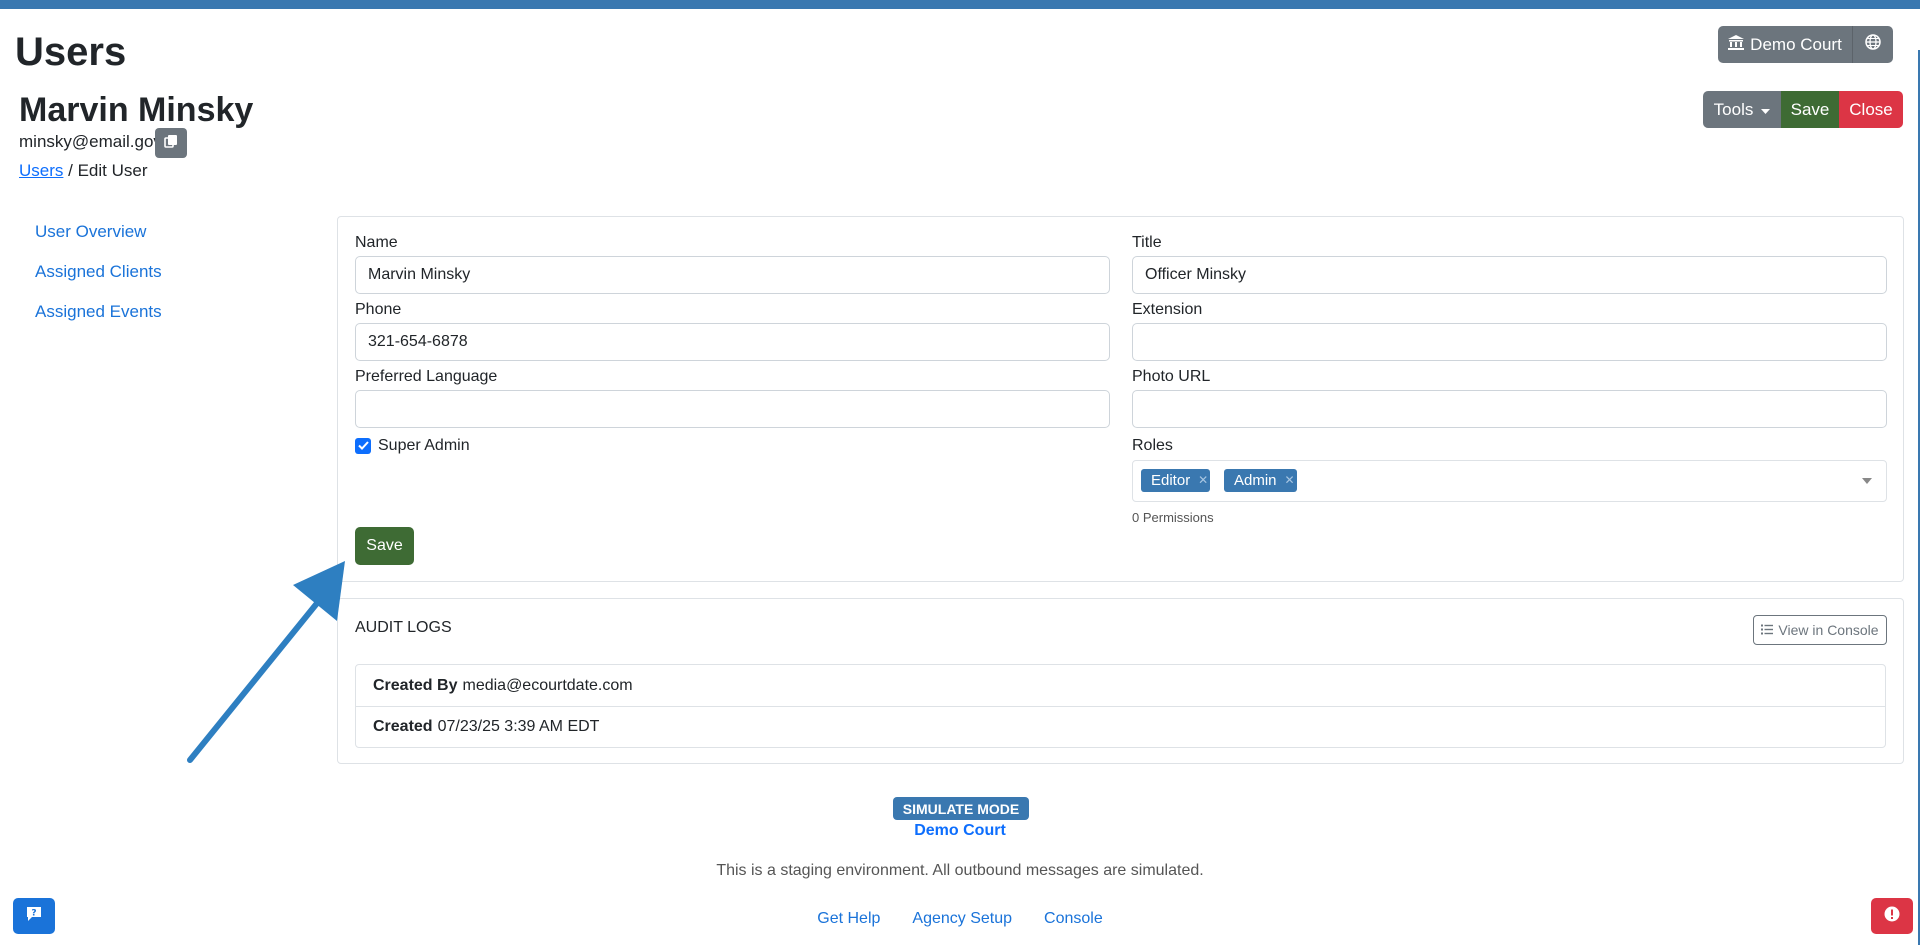  I want to click on breadcrumb-users-link: Users, so click(41, 170).